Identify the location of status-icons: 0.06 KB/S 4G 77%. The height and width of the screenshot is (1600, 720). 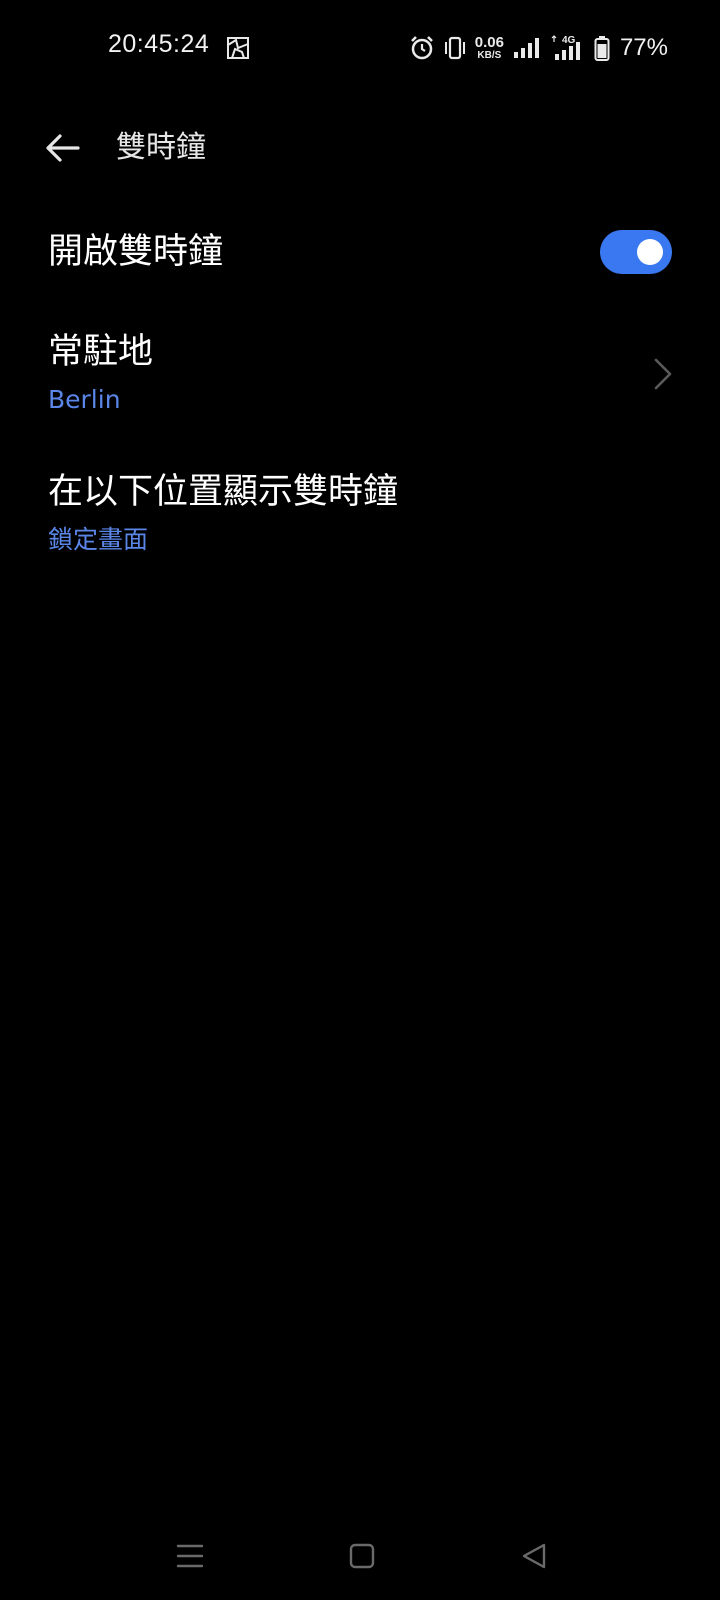
(538, 48).